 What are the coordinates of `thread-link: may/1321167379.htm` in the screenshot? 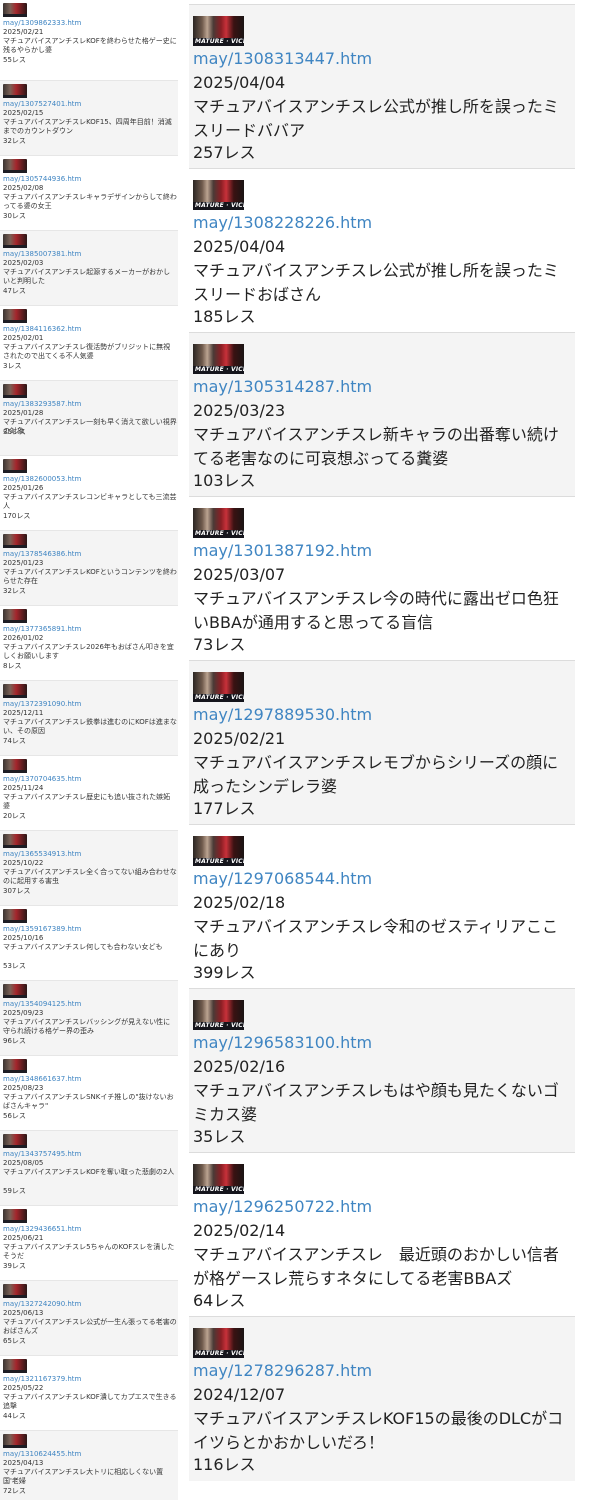 It's located at (42, 1379).